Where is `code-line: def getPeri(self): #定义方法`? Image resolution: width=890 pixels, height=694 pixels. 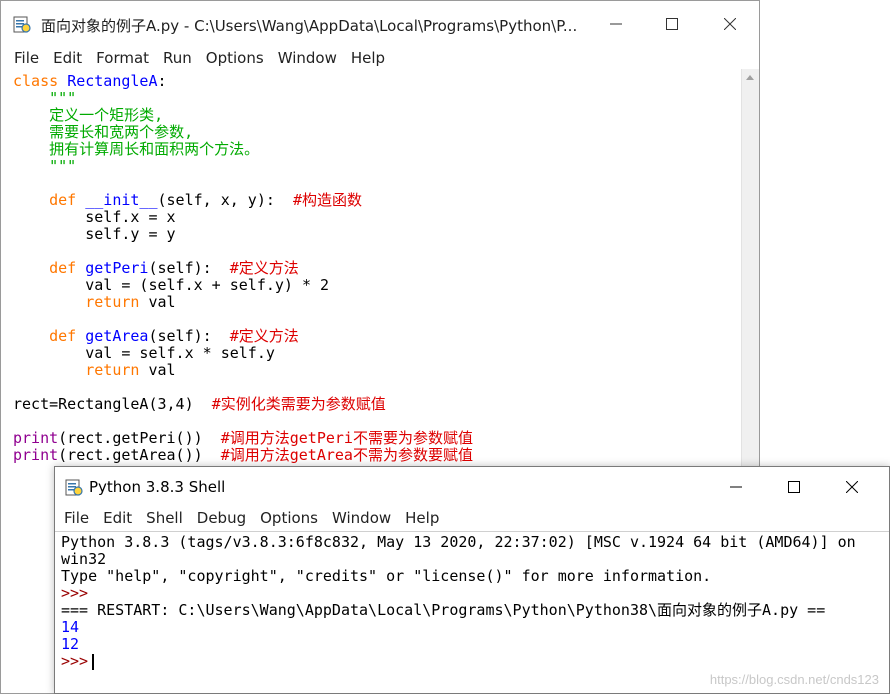
code-line: def getPeri(self): #定义方法 is located at coordinates (174, 268).